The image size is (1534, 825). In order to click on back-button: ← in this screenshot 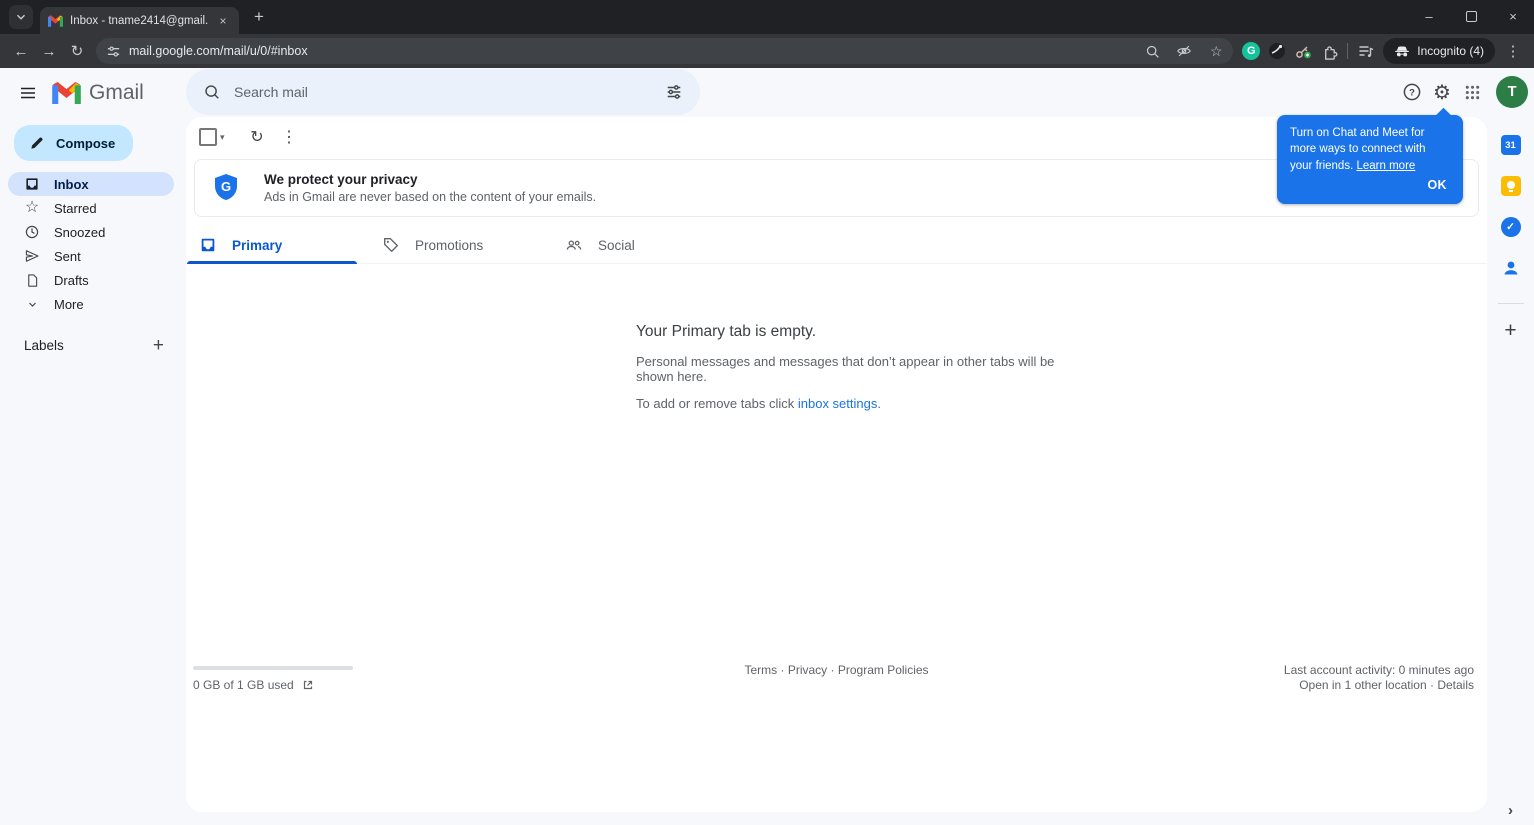, I will do `click(21, 51)`.